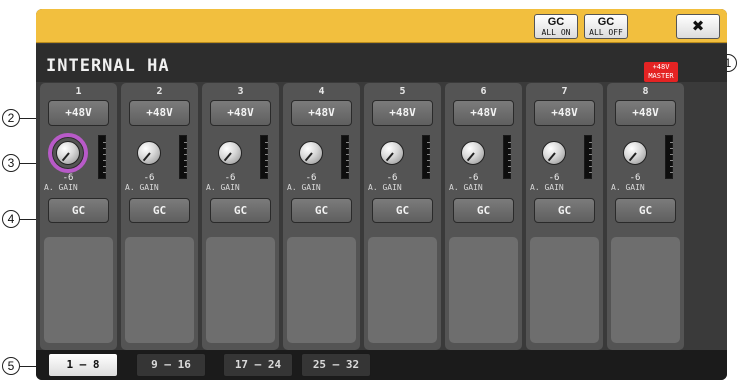  I want to click on channel-strip-5: 5 +48V -6 A. GAIN GC, so click(402, 216).